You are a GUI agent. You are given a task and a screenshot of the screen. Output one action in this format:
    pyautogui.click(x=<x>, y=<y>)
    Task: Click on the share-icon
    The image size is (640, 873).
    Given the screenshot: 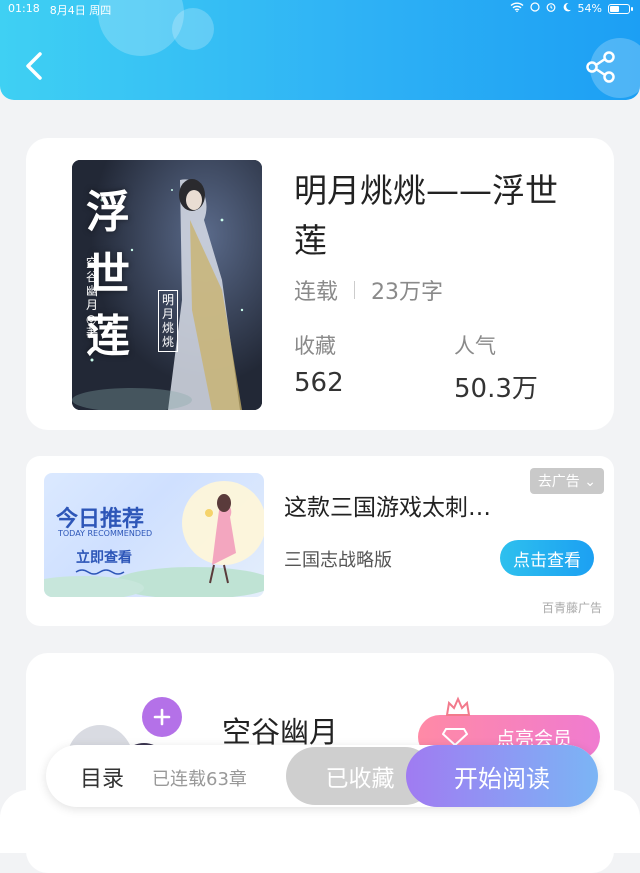 What is the action you would take?
    pyautogui.click(x=600, y=67)
    